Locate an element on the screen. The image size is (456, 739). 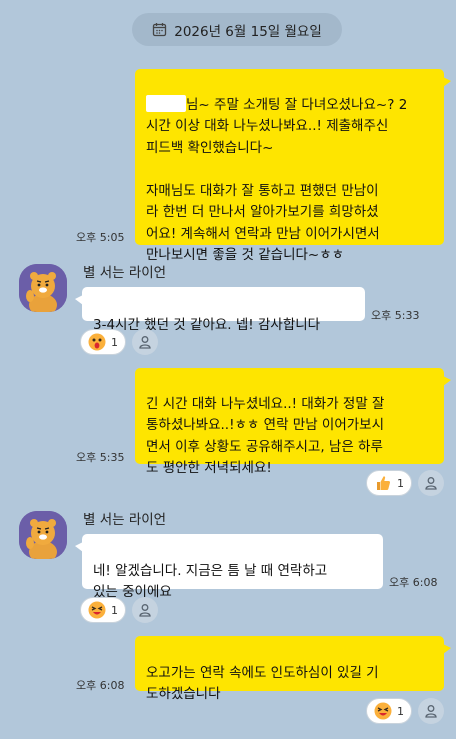
calendar-icon is located at coordinates (160, 30).